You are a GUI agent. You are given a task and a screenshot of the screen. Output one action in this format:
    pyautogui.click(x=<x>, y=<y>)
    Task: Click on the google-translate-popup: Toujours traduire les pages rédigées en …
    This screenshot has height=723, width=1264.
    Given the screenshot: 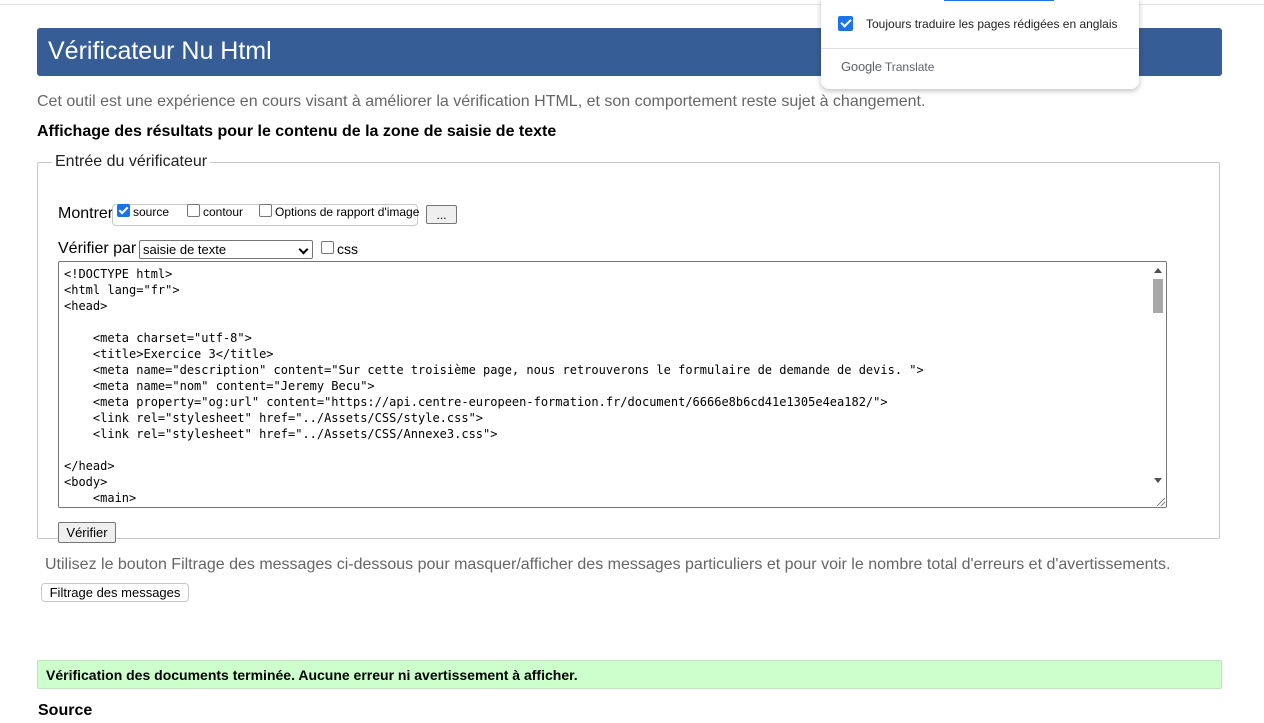 What is the action you would take?
    pyautogui.click(x=980, y=44)
    